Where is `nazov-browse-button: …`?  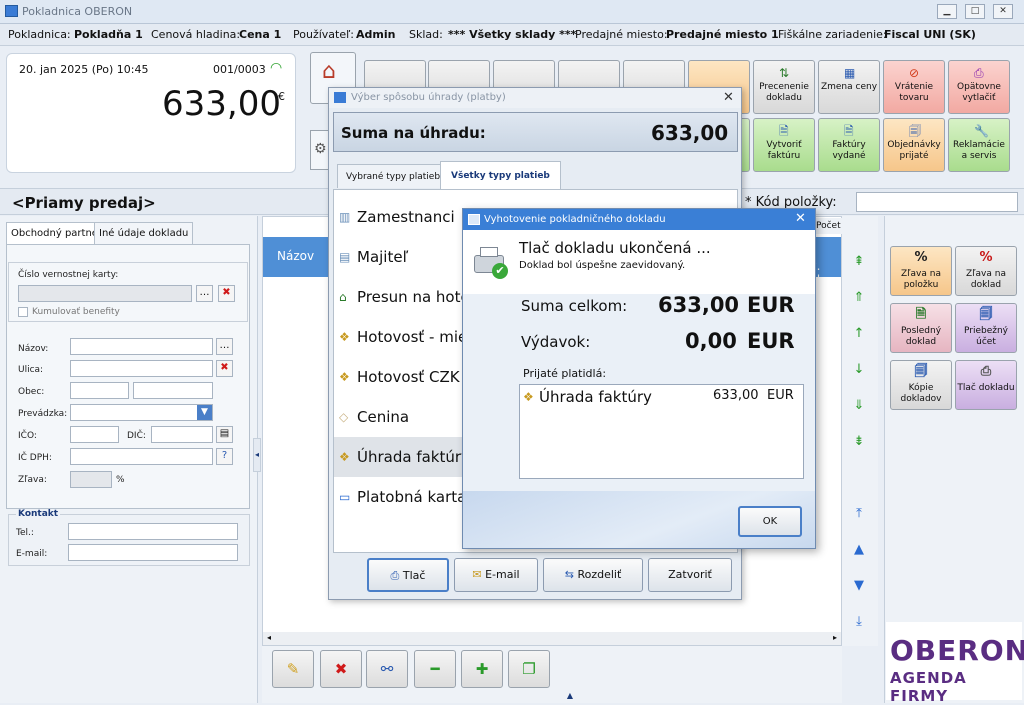 nazov-browse-button: … is located at coordinates (224, 346).